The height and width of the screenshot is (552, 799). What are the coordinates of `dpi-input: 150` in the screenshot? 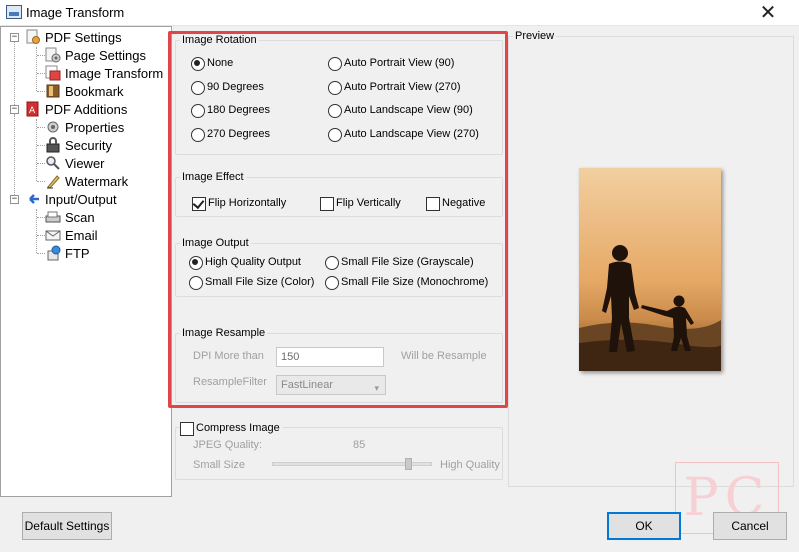 It's located at (330, 357).